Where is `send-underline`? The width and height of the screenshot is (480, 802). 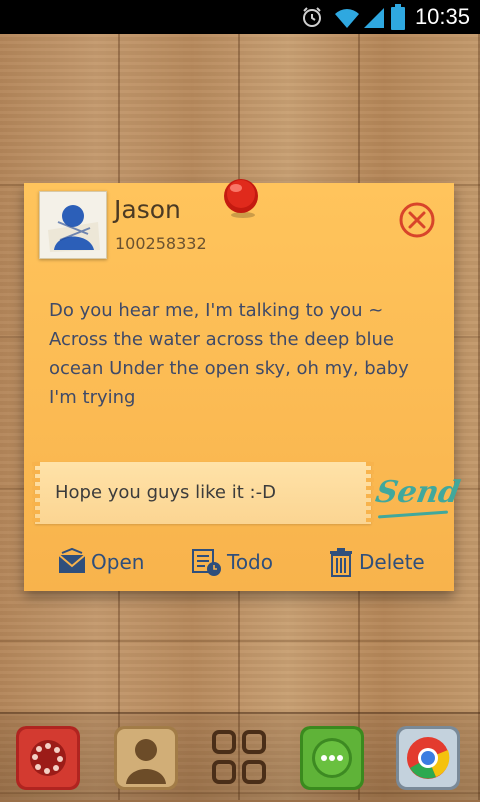 send-underline is located at coordinates (413, 514).